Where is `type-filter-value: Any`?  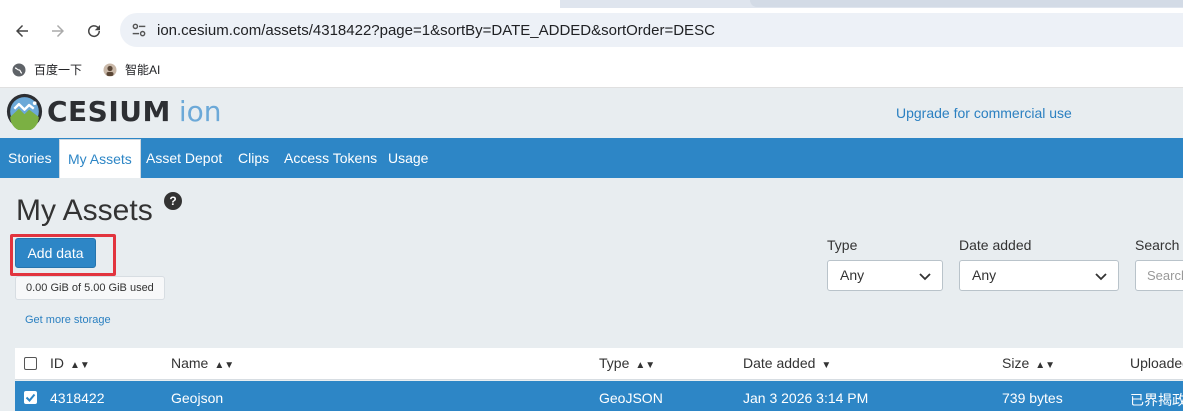
type-filter-value: Any is located at coordinates (852, 275).